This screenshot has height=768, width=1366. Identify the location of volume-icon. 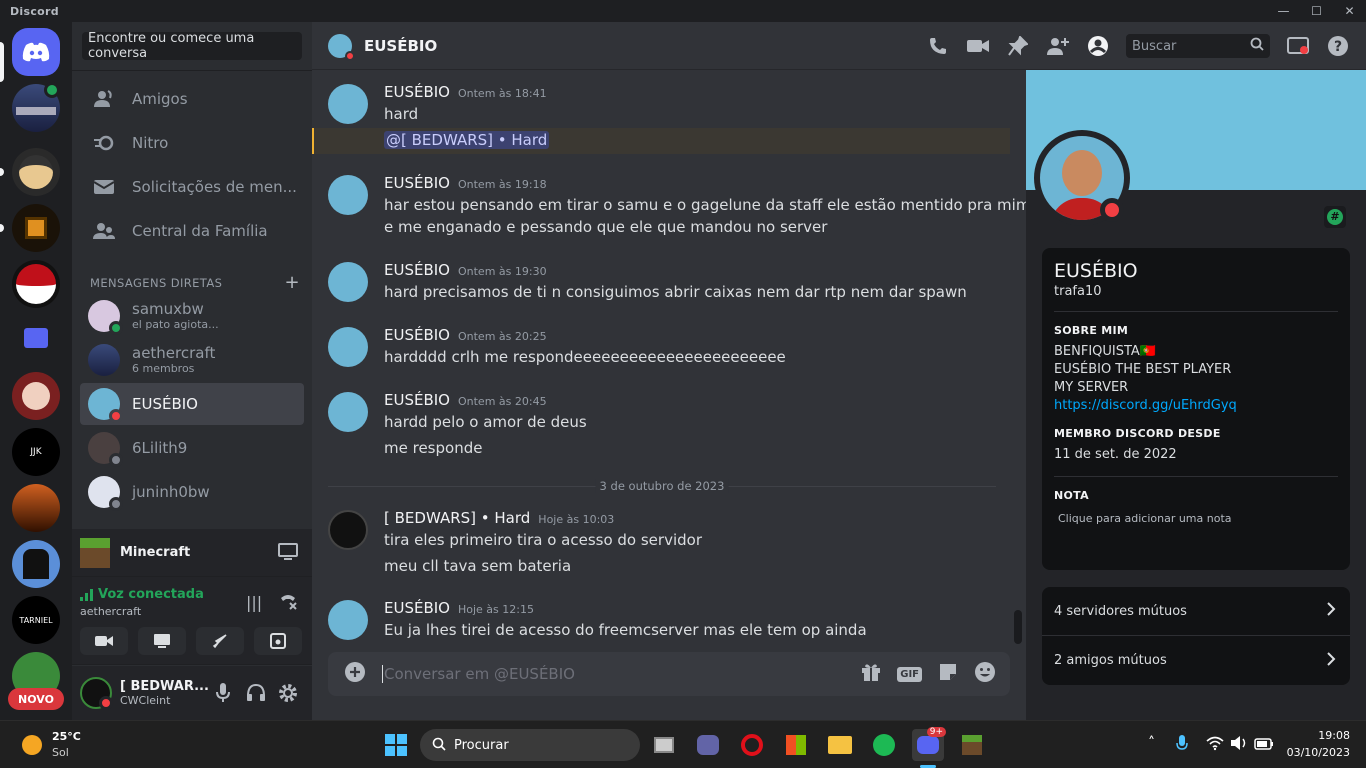
(1239, 745).